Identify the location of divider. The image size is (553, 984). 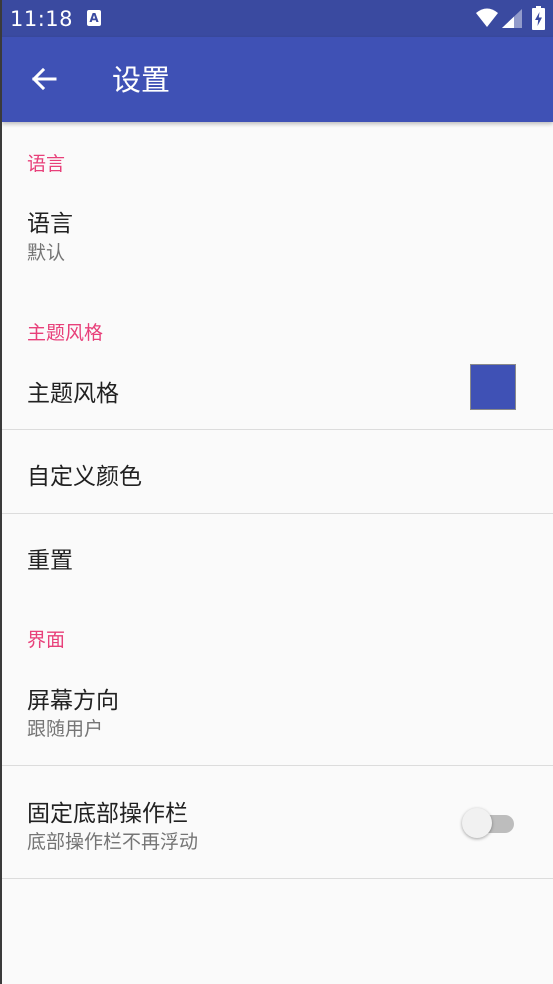
(277, 878).